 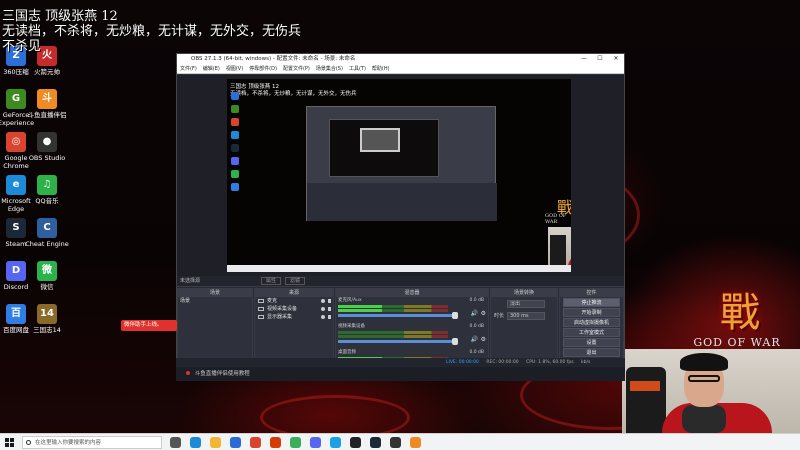 I want to click on taskbar-obs2-icon, so click(x=395, y=442).